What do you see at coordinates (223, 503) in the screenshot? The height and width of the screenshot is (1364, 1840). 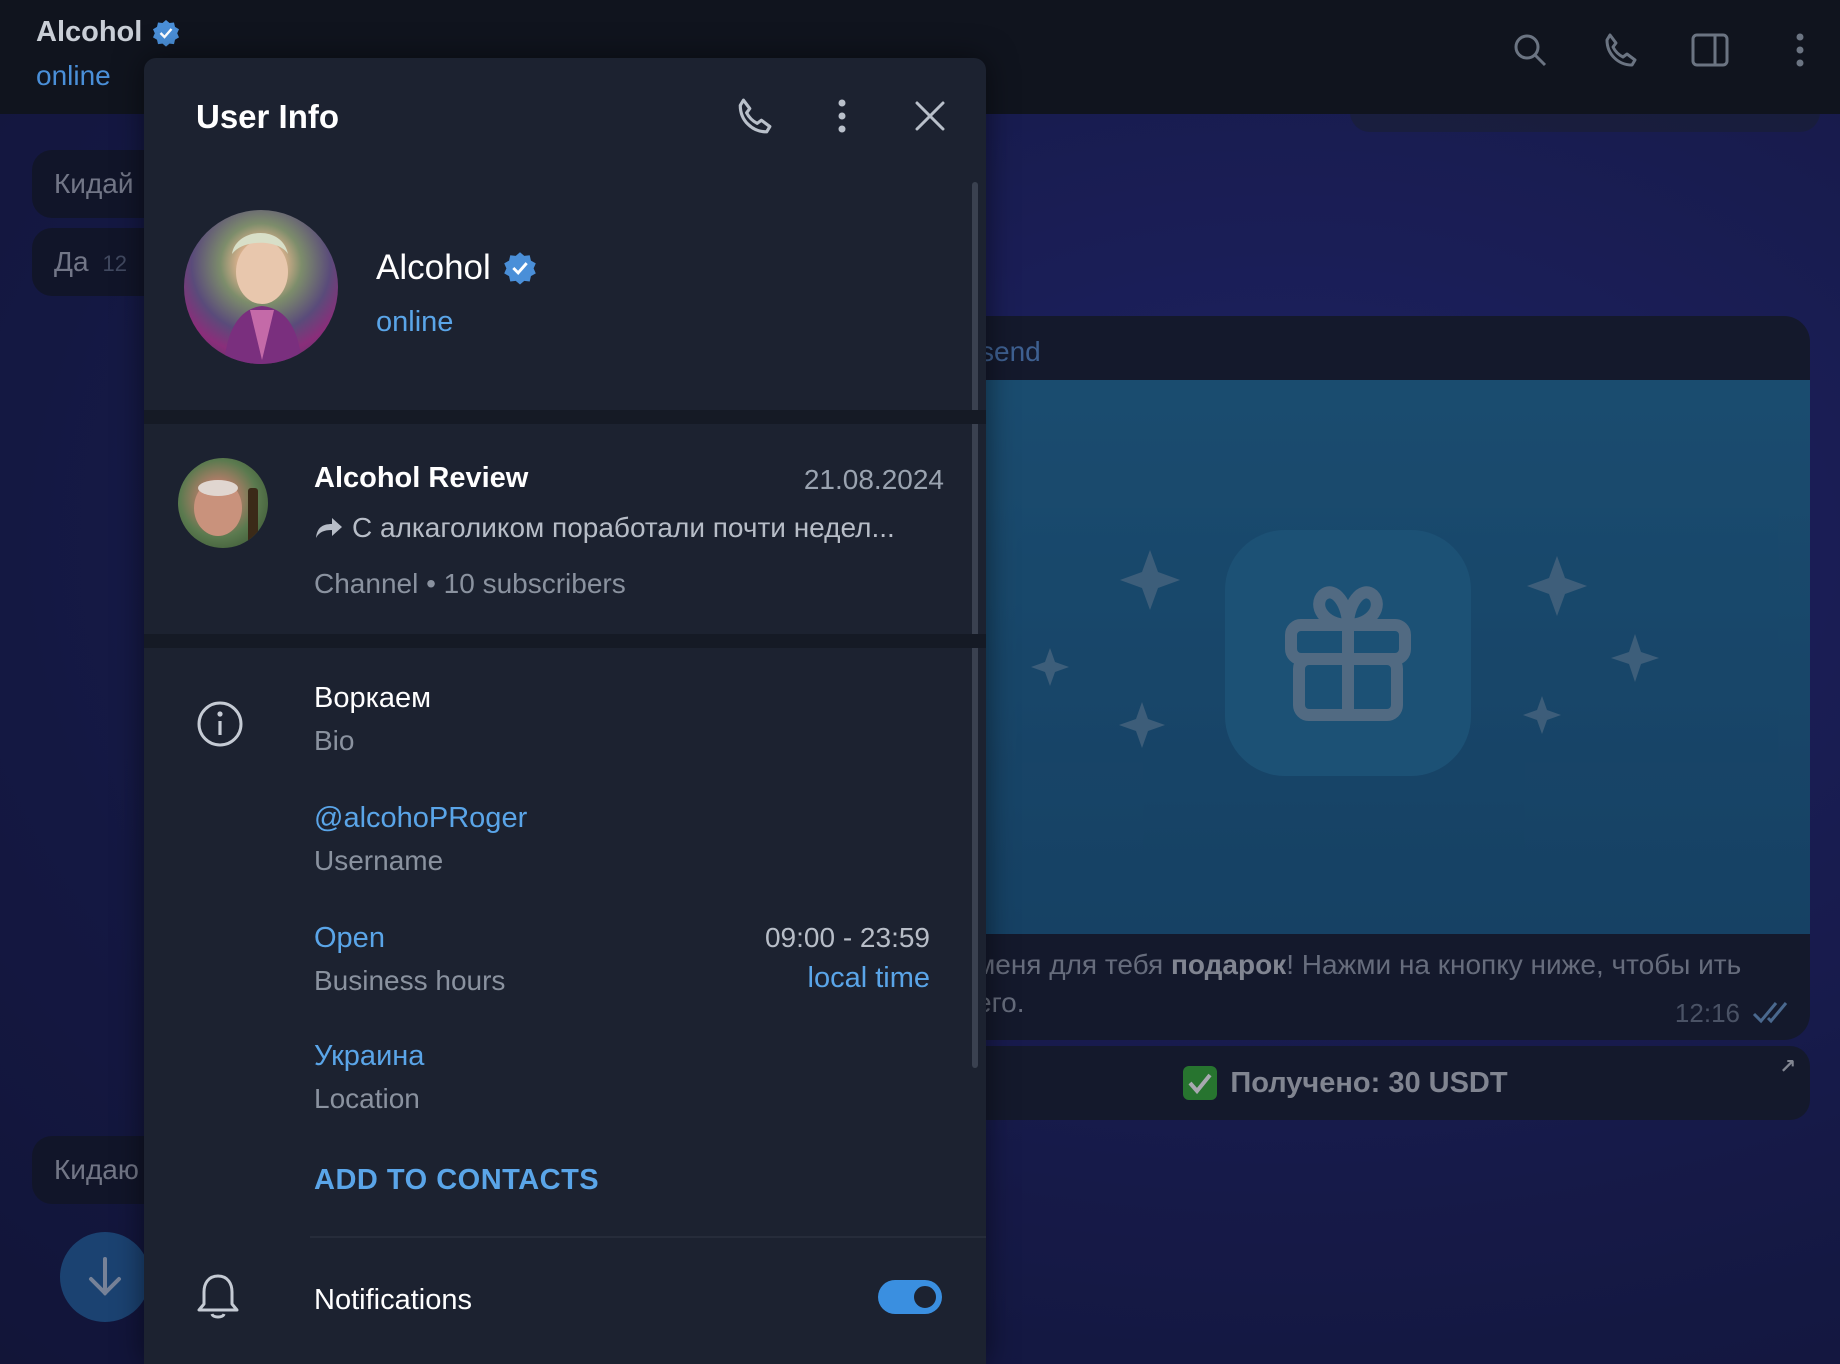 I see `channel-avatar` at bounding box center [223, 503].